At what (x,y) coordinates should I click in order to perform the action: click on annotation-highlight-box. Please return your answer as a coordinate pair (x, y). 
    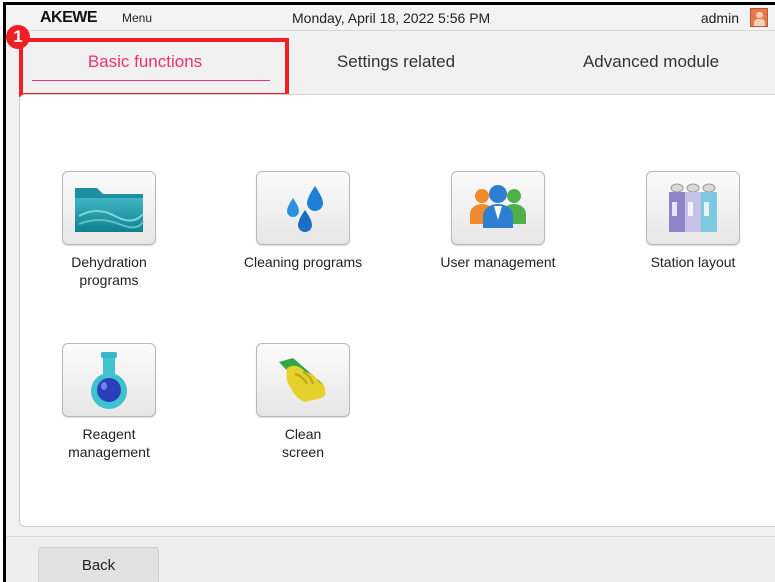
    Looking at the image, I should click on (154, 67).